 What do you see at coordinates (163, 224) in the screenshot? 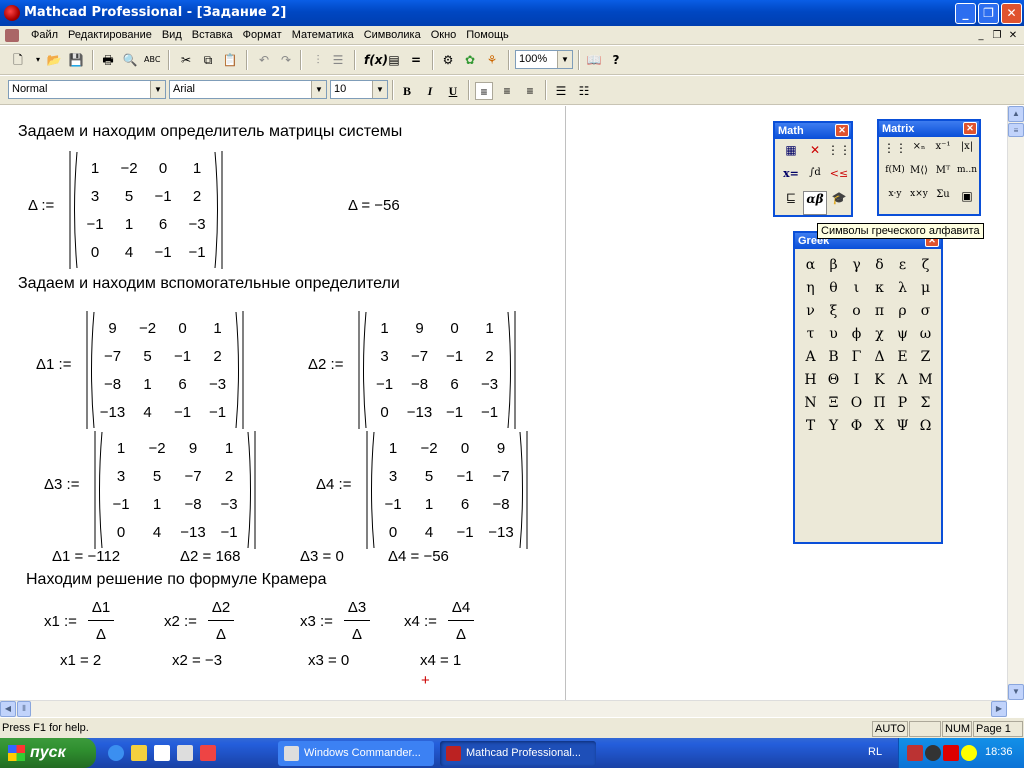
I see `matrix-cell: 6` at bounding box center [163, 224].